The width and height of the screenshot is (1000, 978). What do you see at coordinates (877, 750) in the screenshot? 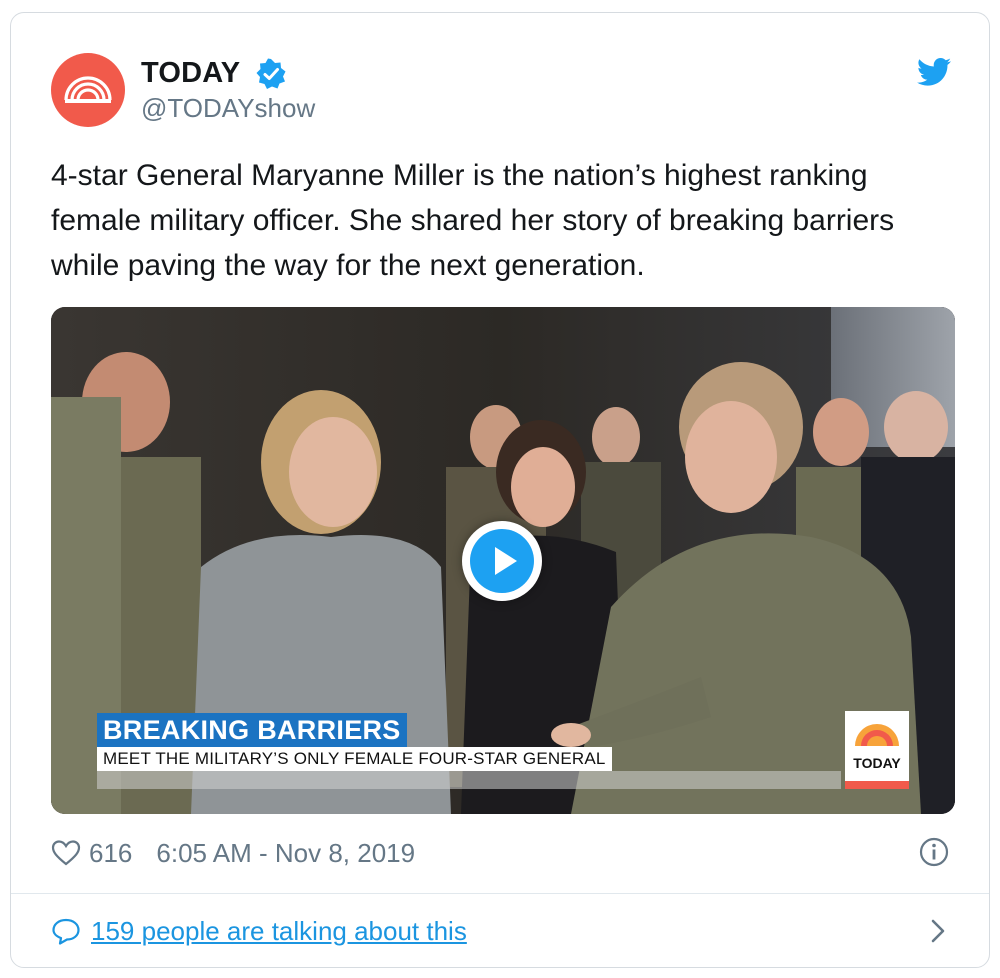
I see `today-show-logo: TODAY` at bounding box center [877, 750].